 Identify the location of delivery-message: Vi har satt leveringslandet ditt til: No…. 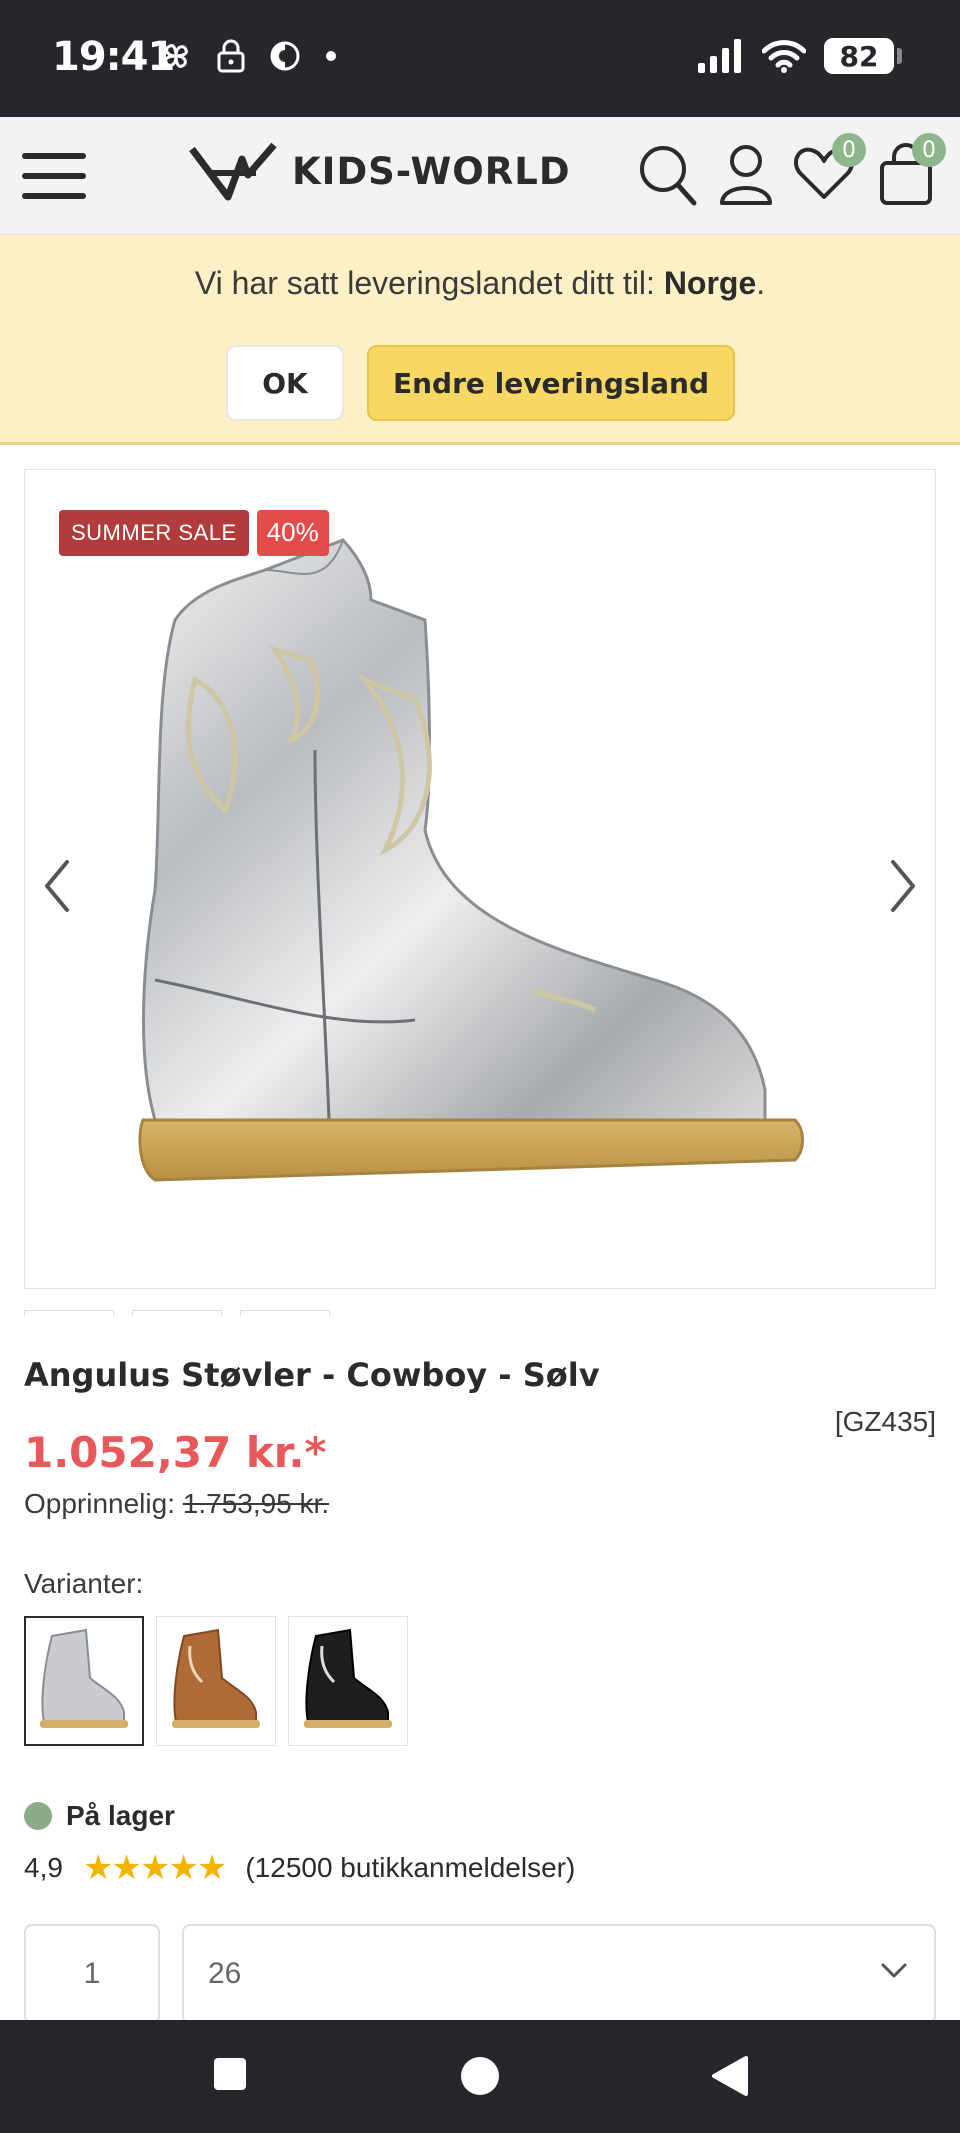
(480, 283).